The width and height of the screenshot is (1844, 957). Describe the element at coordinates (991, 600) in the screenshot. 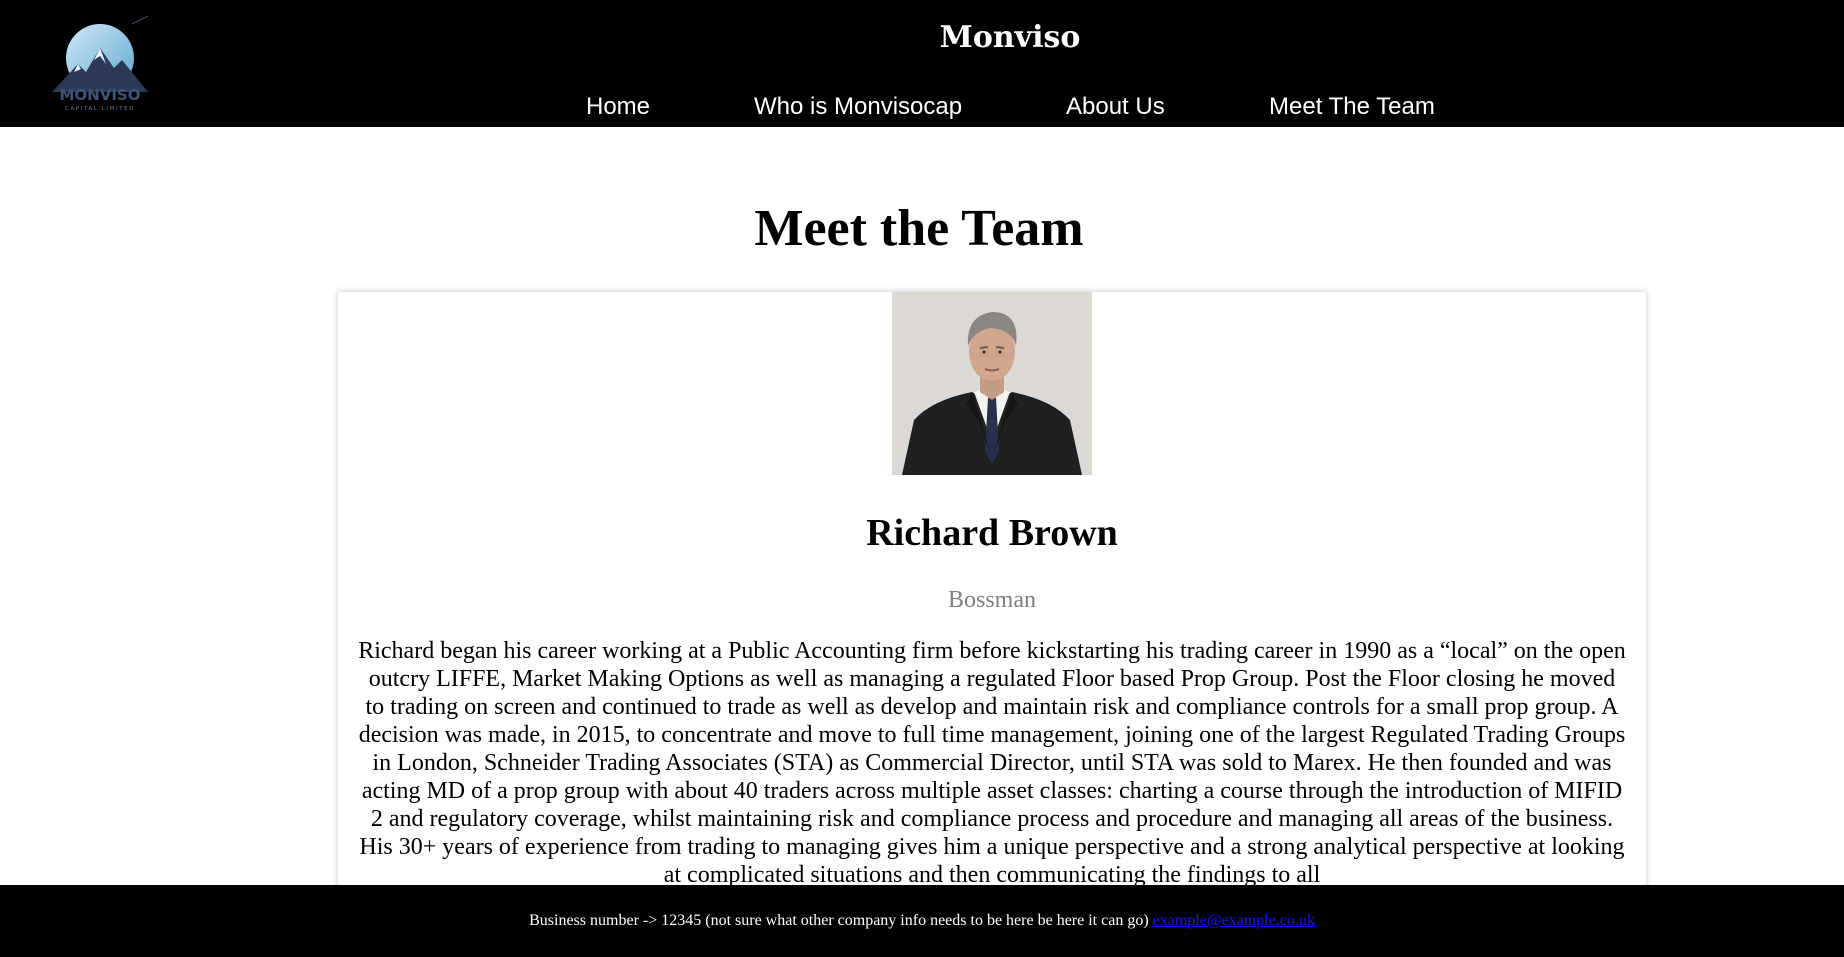

I see `member-role: Bossman` at that location.